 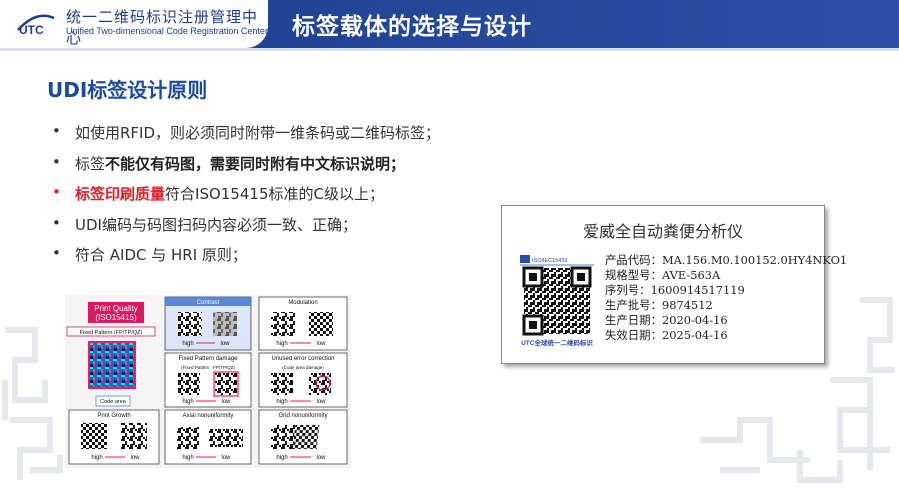 What do you see at coordinates (633, 275) in the screenshot?
I see `field-label: 规格型号：` at bounding box center [633, 275].